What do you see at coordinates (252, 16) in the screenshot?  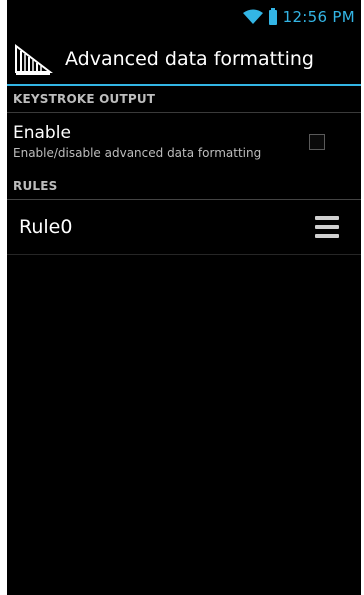 I see `wifi-icon` at bounding box center [252, 16].